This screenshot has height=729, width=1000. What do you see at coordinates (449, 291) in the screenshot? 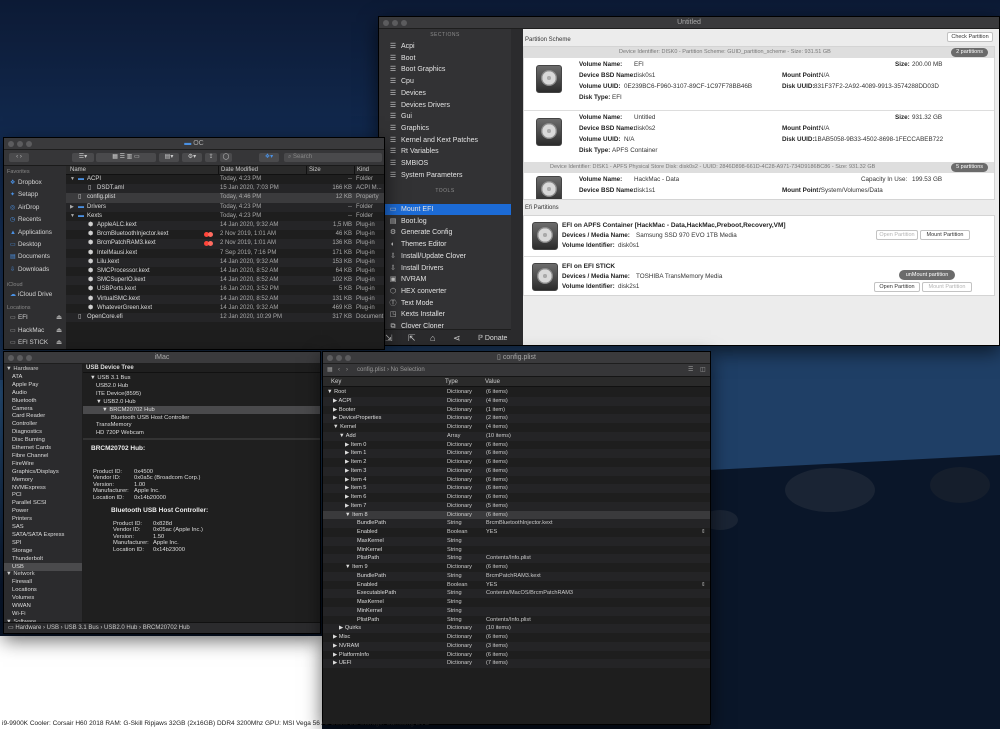
I see `tool-item-hex-converter: ⬡ HEX converter` at bounding box center [449, 291].